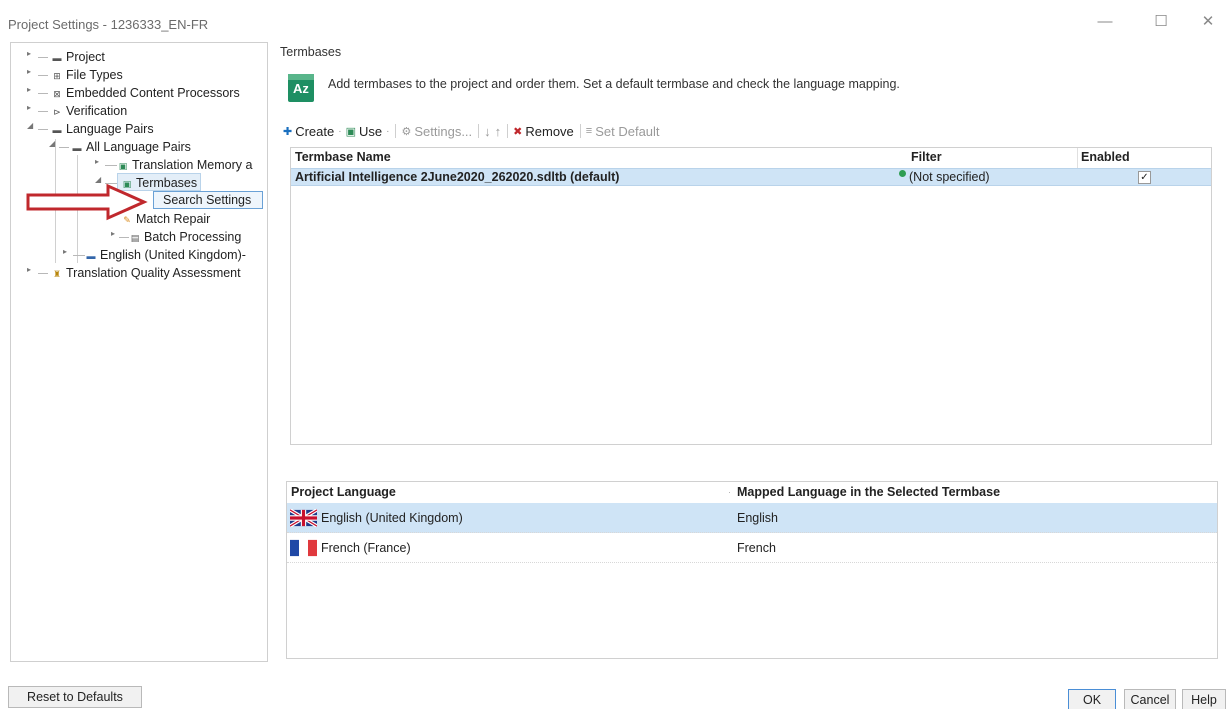  I want to click on file-types-icon: ⊞, so click(57, 76).